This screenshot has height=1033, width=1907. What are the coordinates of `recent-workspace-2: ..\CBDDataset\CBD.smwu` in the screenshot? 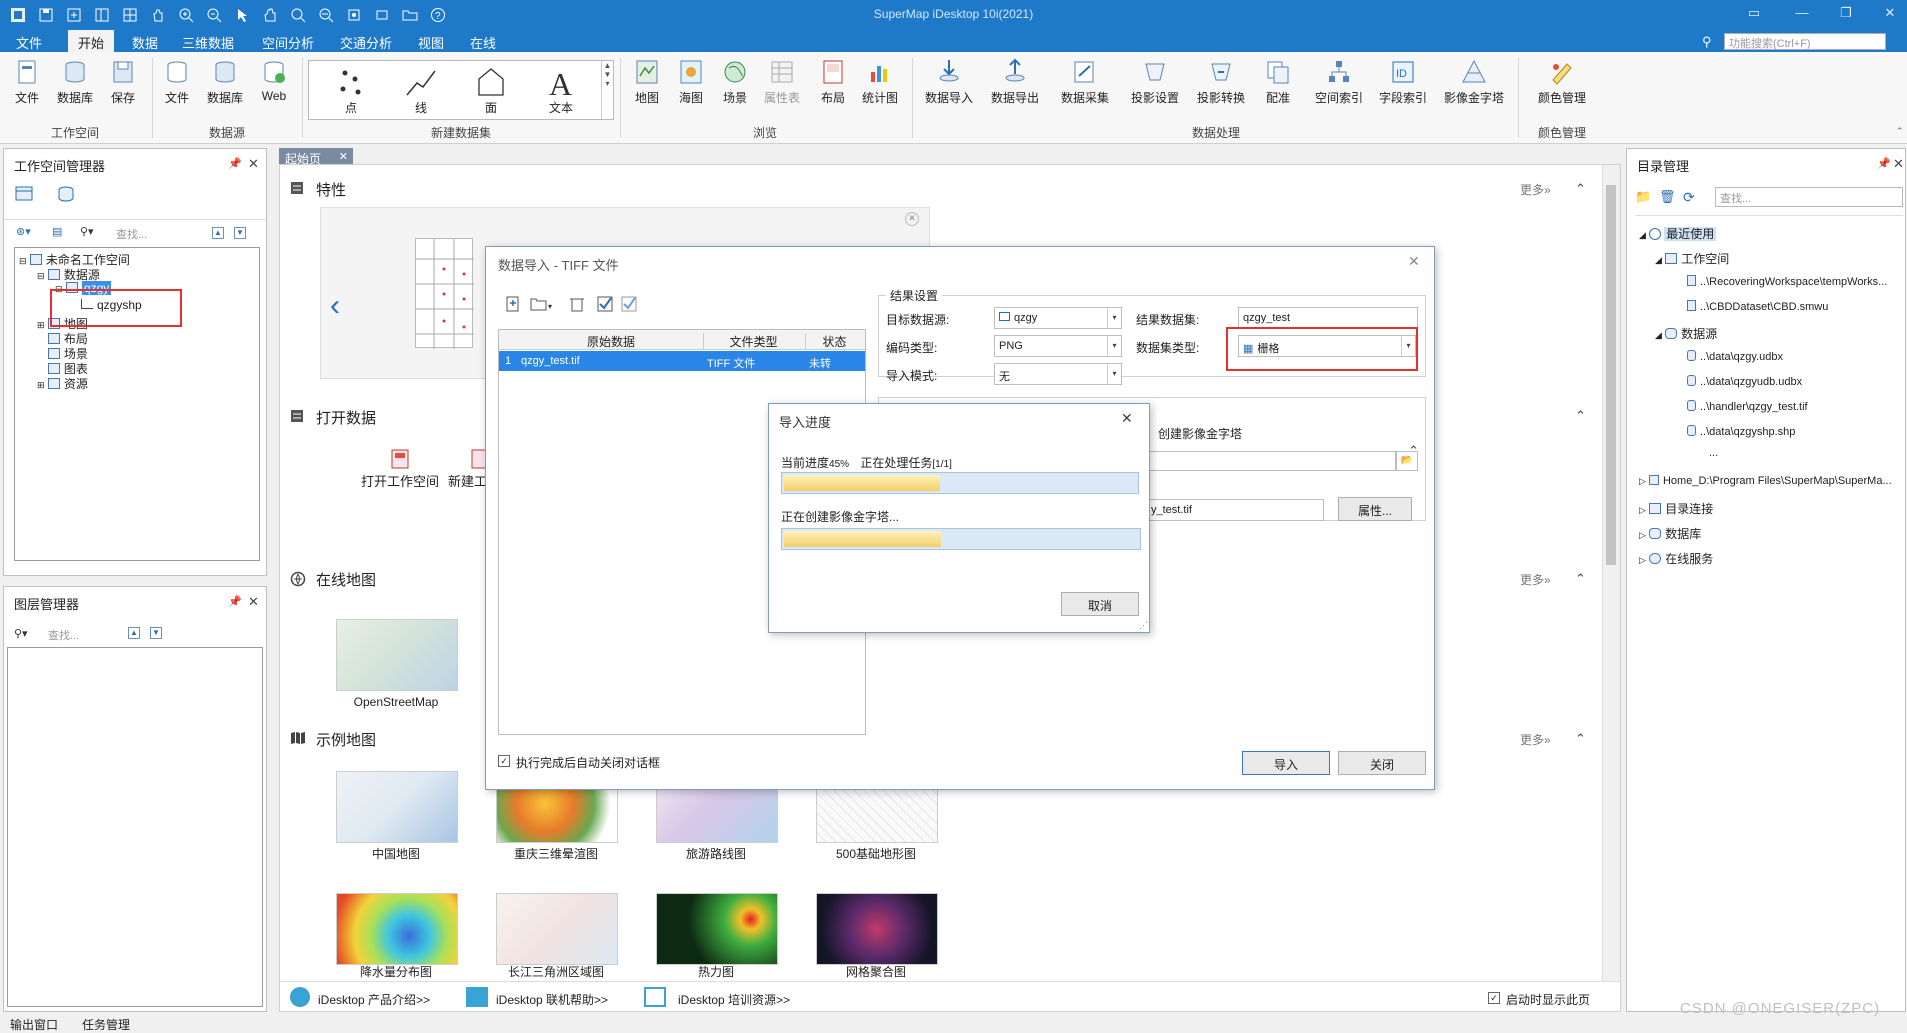 It's located at (1757, 306).